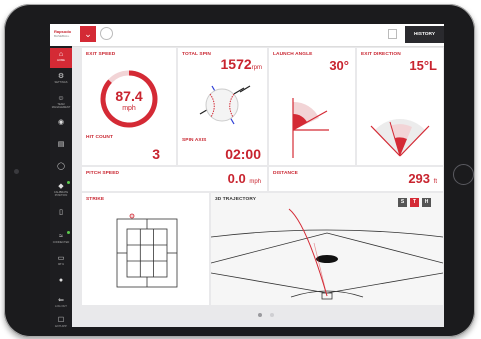  Describe the element at coordinates (61, 76) in the screenshot. I see `sidebar-icon: ⚙` at that location.